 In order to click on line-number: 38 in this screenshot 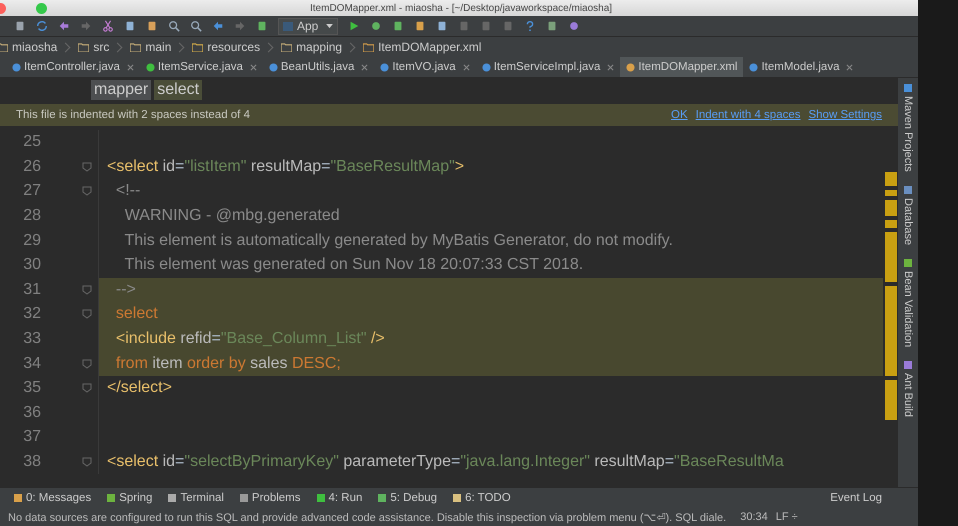, I will do `click(31, 462)`.